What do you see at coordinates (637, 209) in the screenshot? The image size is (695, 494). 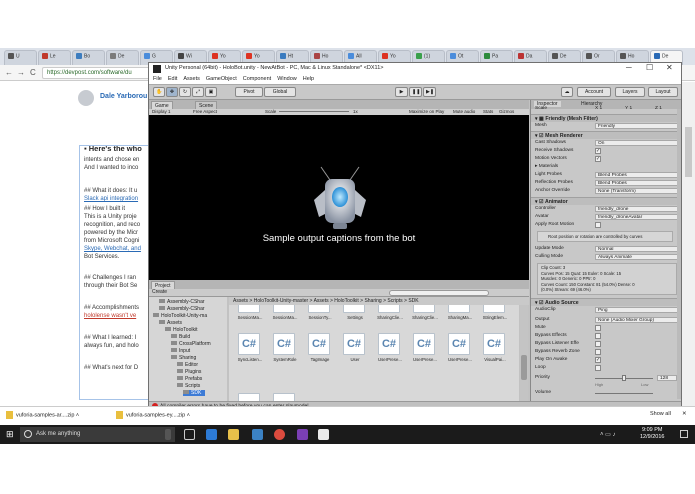 I see `controller-field: friendly_drone` at bounding box center [637, 209].